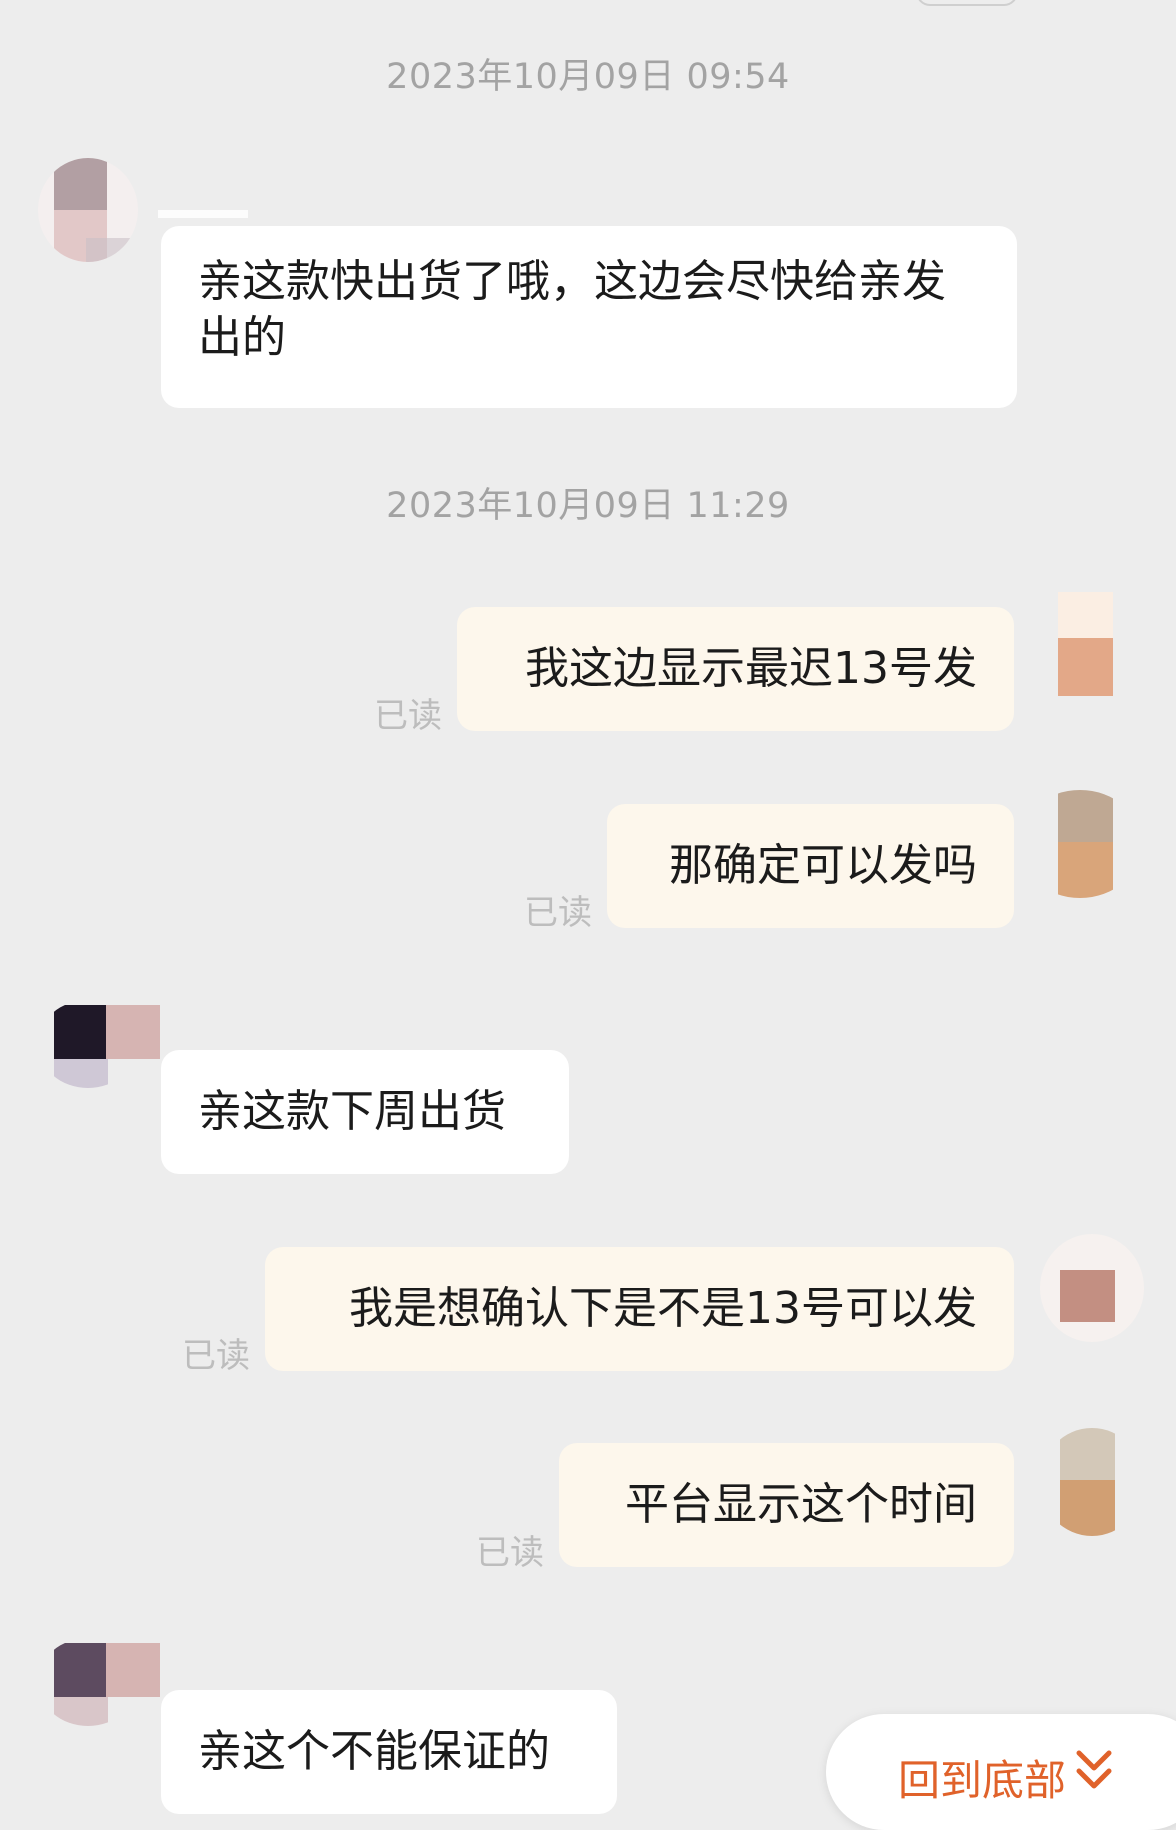  I want to click on seller-avatar, so click(88, 210).